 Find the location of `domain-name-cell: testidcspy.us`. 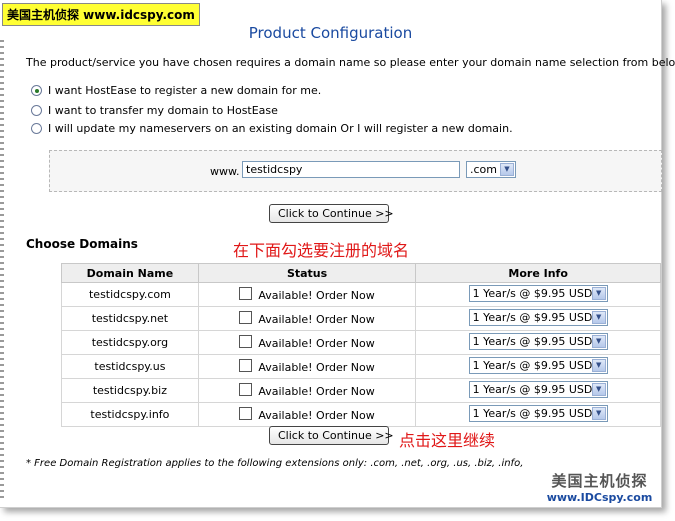

domain-name-cell: testidcspy.us is located at coordinates (130, 366).